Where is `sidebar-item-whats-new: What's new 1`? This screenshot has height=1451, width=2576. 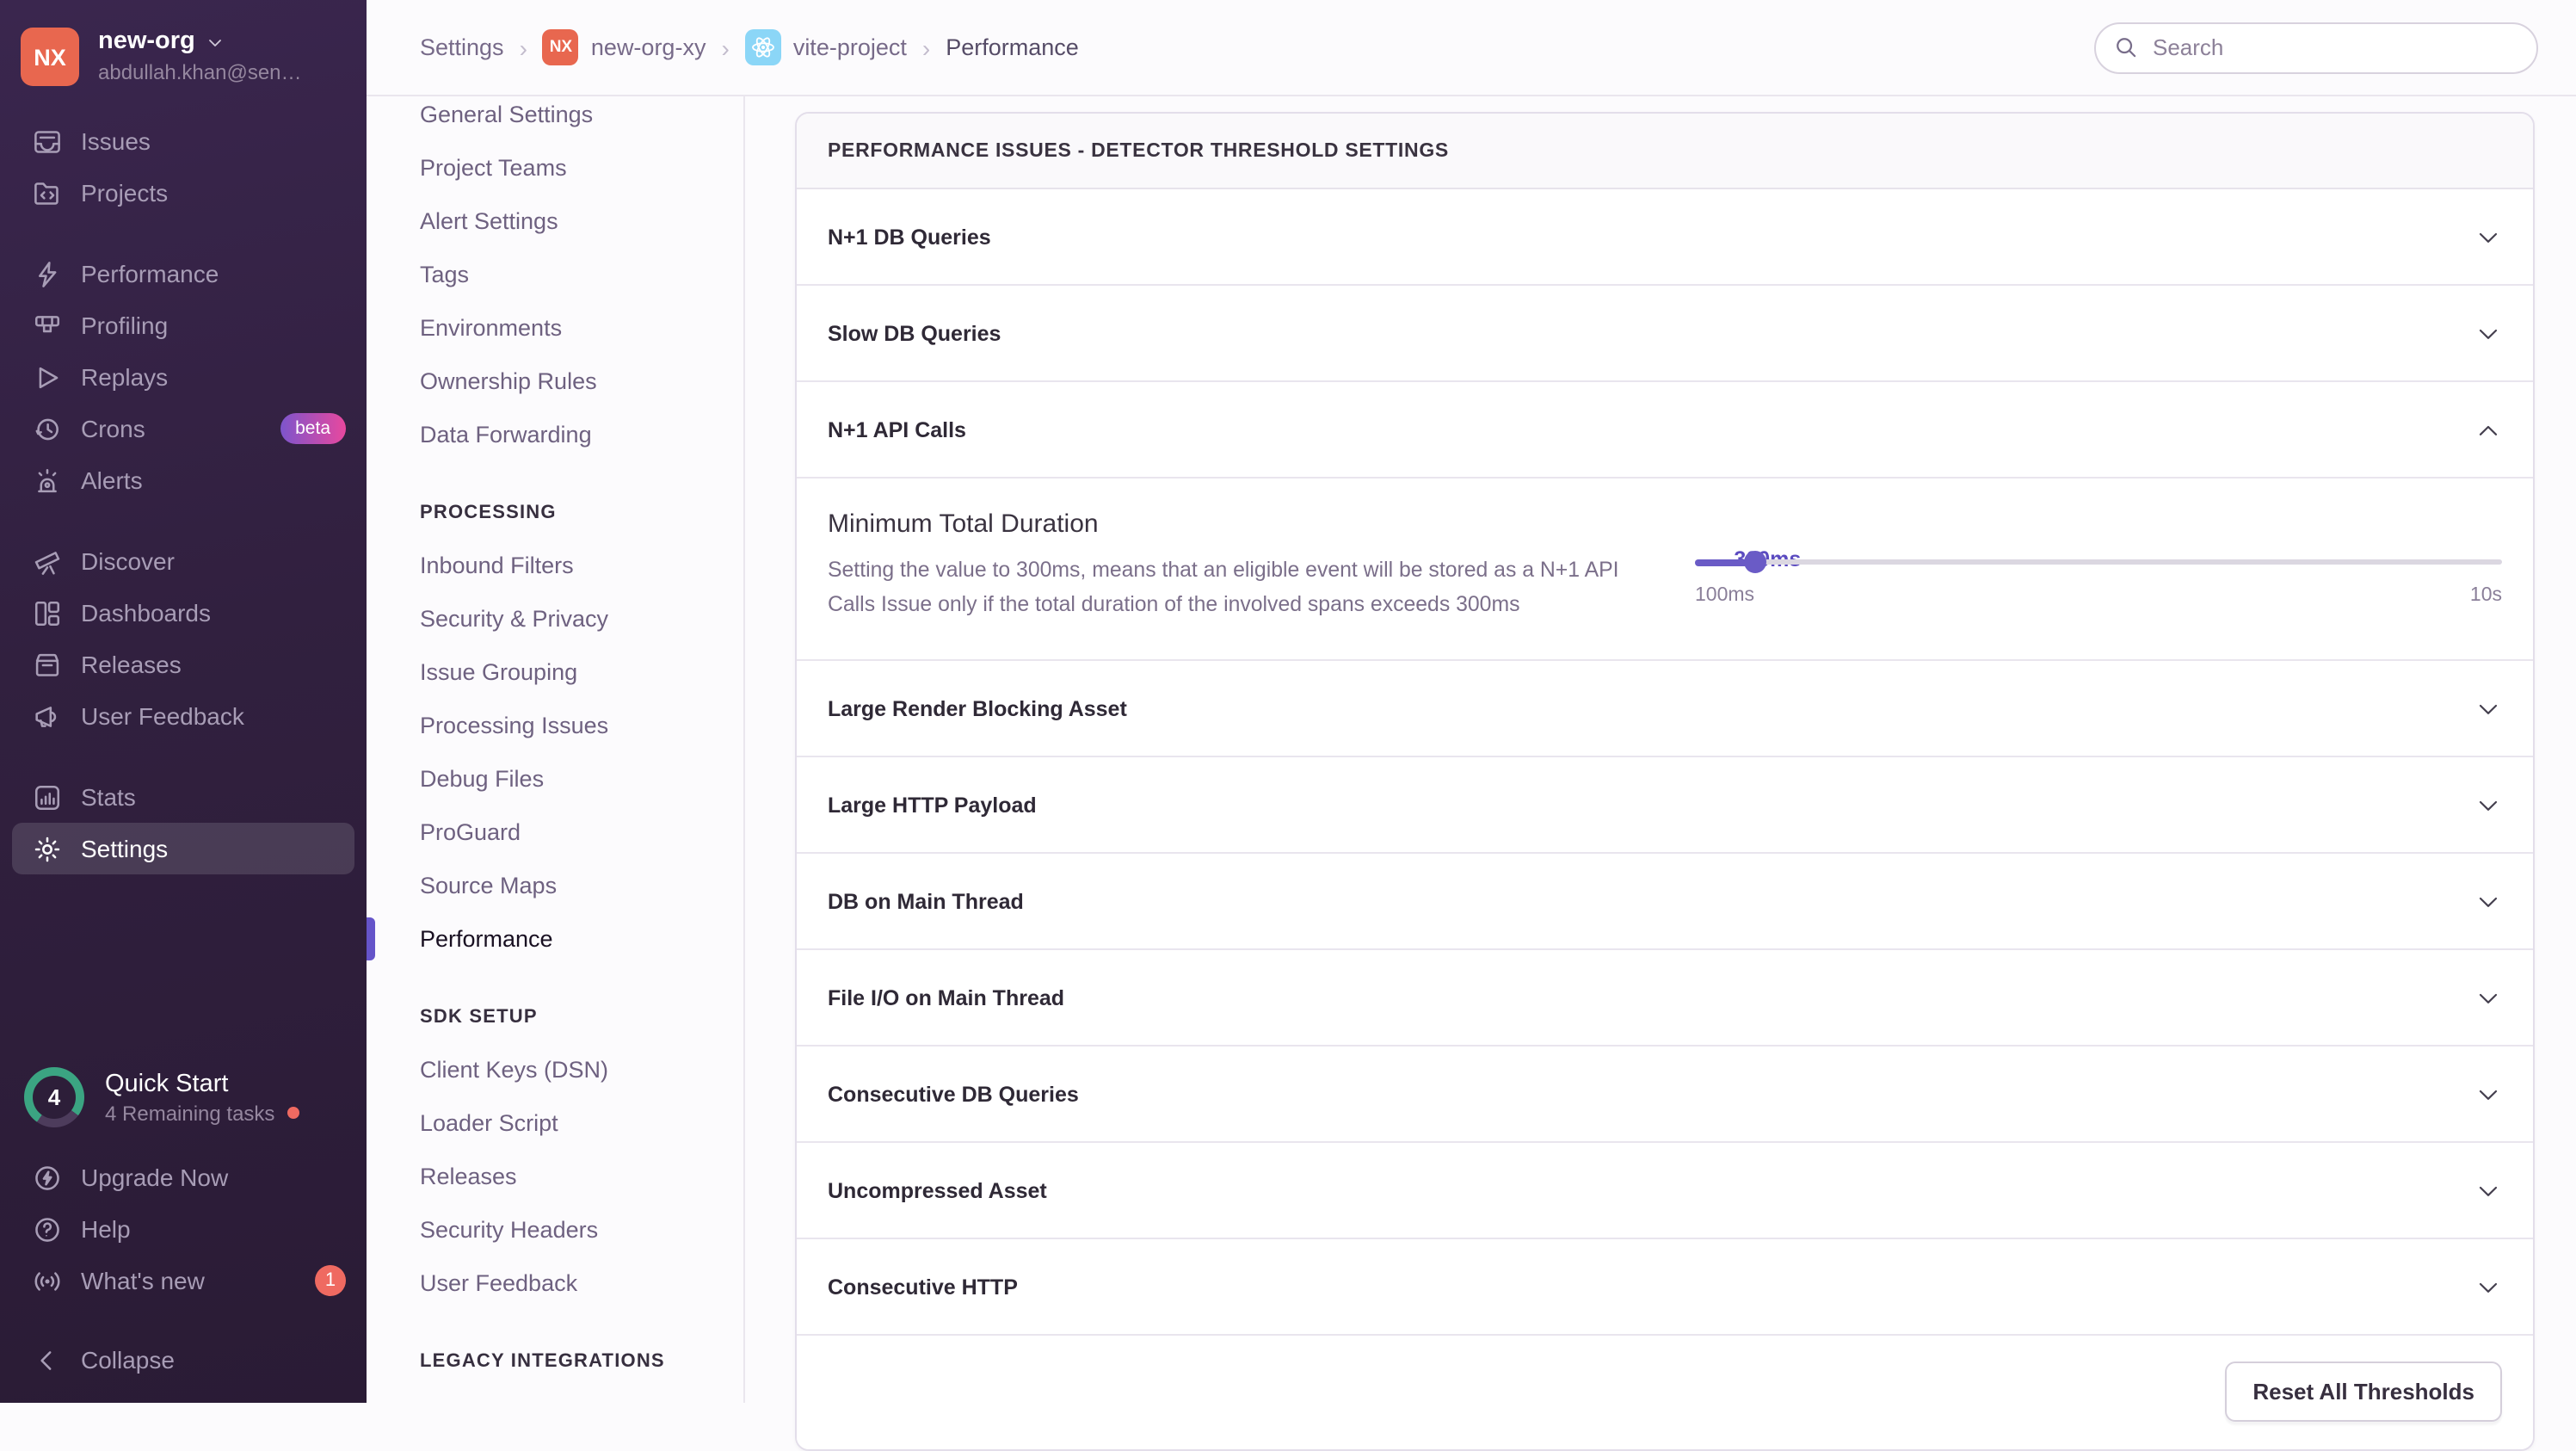 sidebar-item-whats-new: What's new 1 is located at coordinates (183, 1280).